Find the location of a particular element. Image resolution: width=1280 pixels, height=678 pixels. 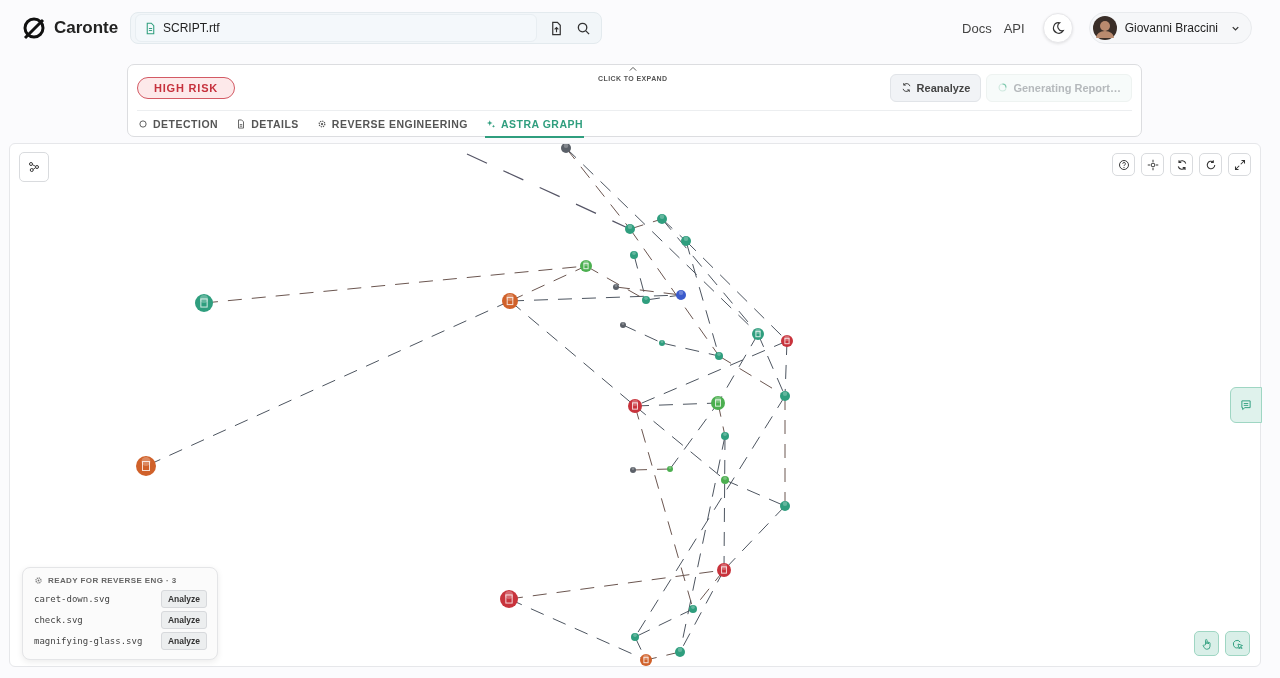

file-name: magnifying-glass.svg is located at coordinates (88, 640).